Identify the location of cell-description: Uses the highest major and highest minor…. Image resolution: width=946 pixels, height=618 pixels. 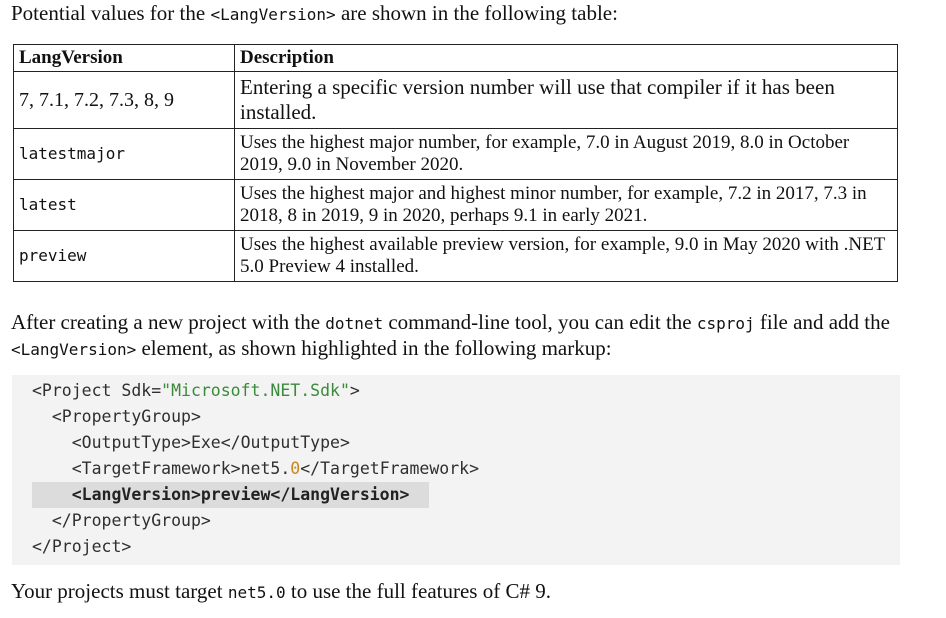
(566, 205).